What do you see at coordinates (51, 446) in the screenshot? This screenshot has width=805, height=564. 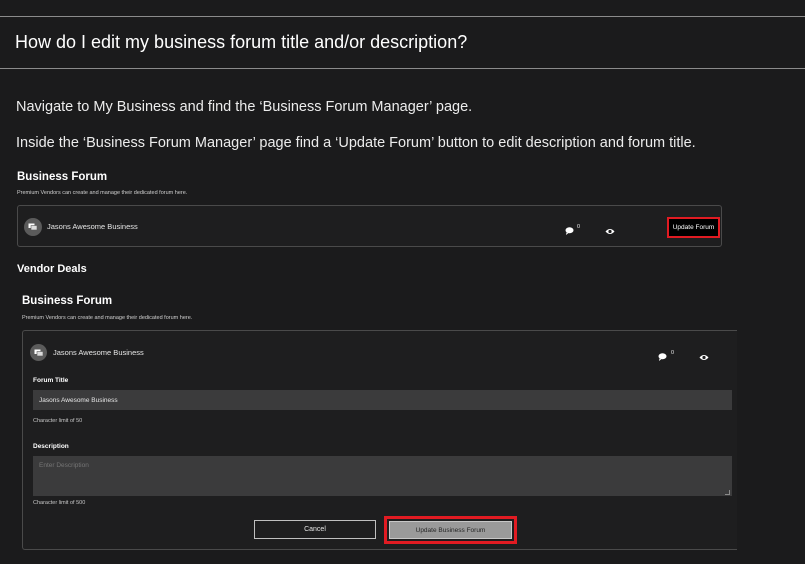 I see `description-label: Description` at bounding box center [51, 446].